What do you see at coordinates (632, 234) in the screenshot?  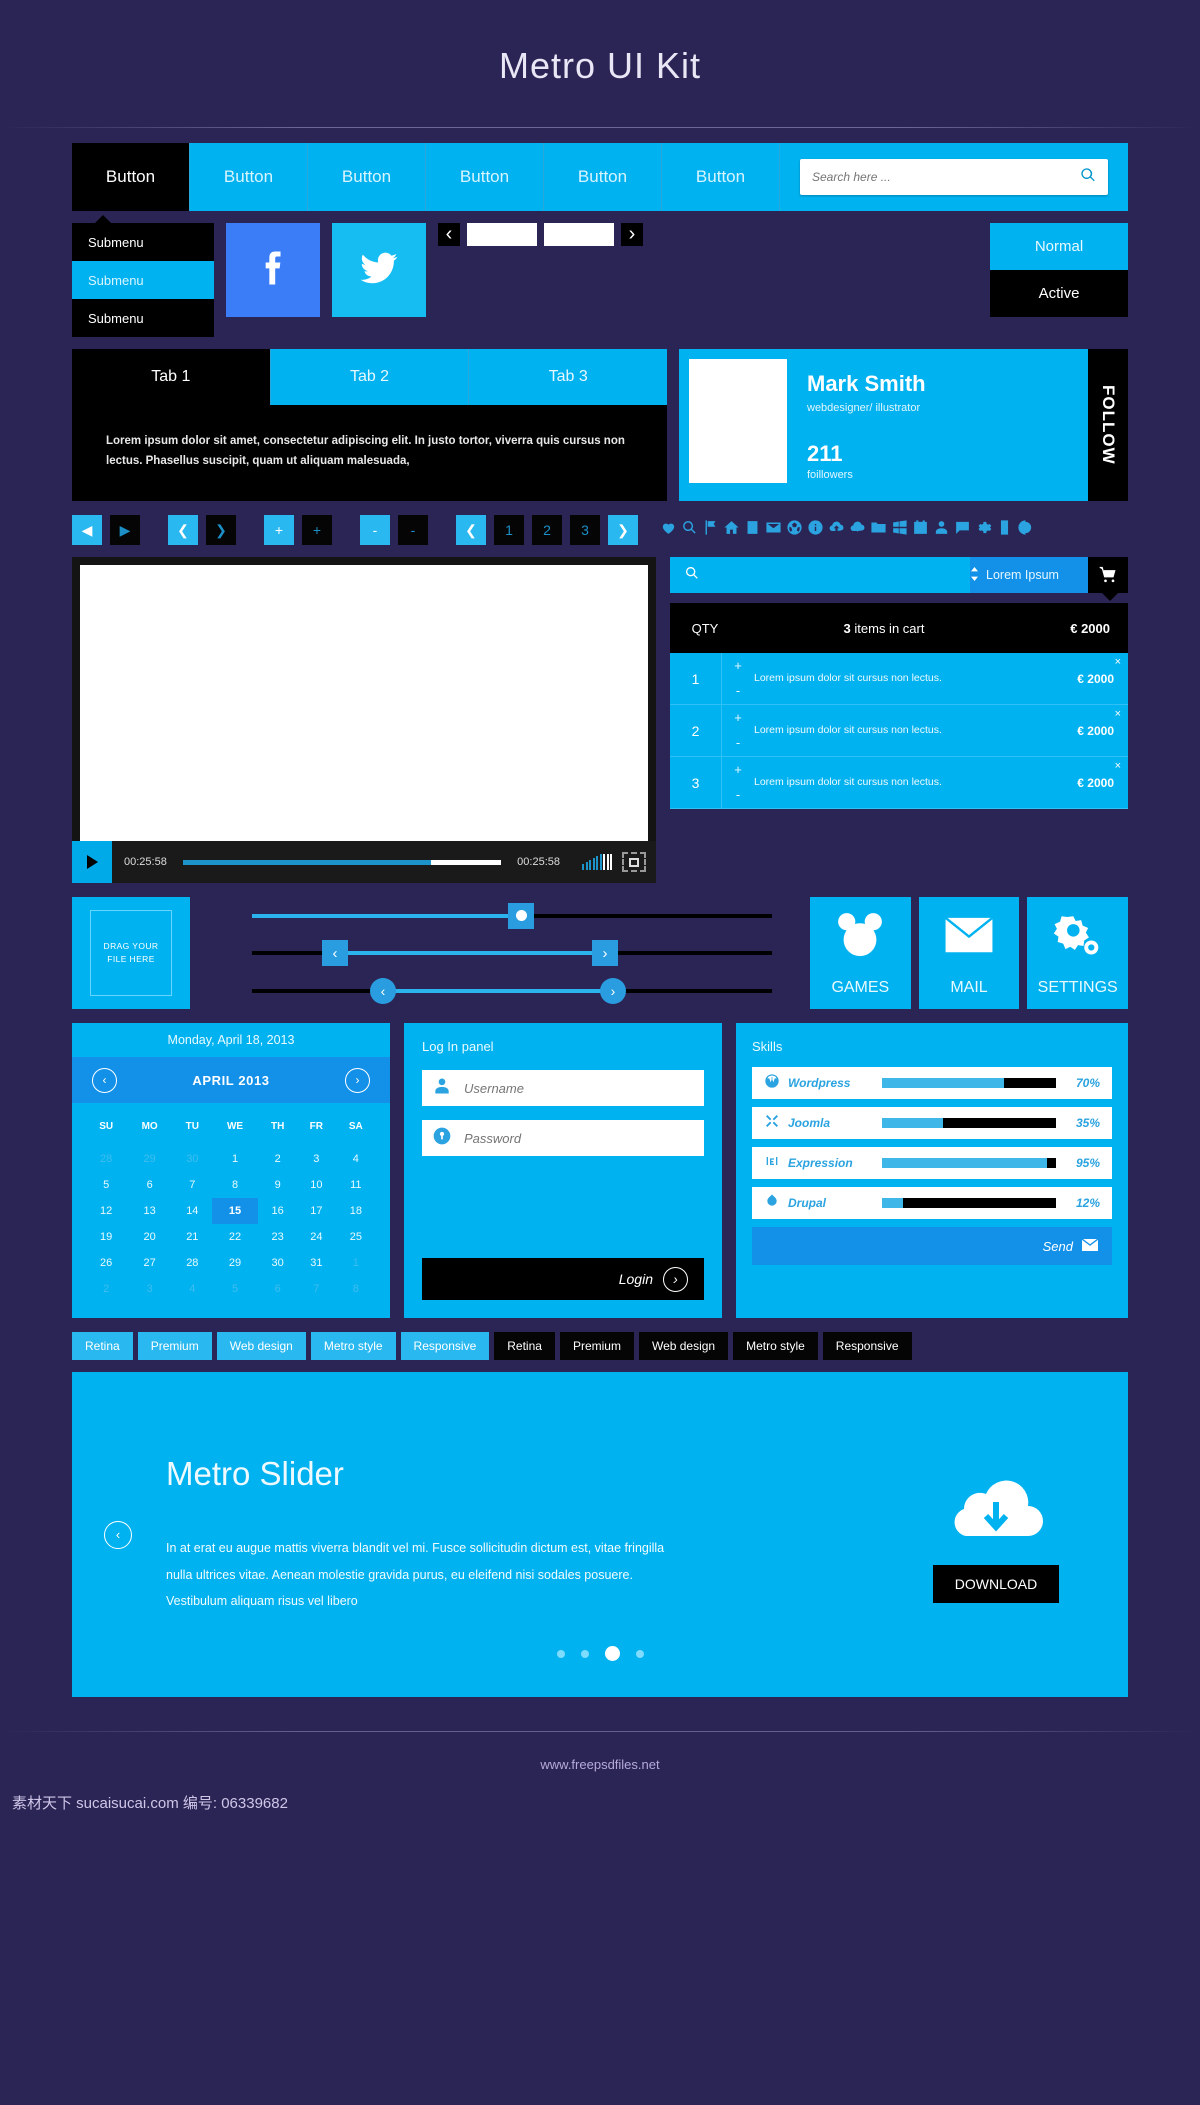 I see `carousel-next-button: ›` at bounding box center [632, 234].